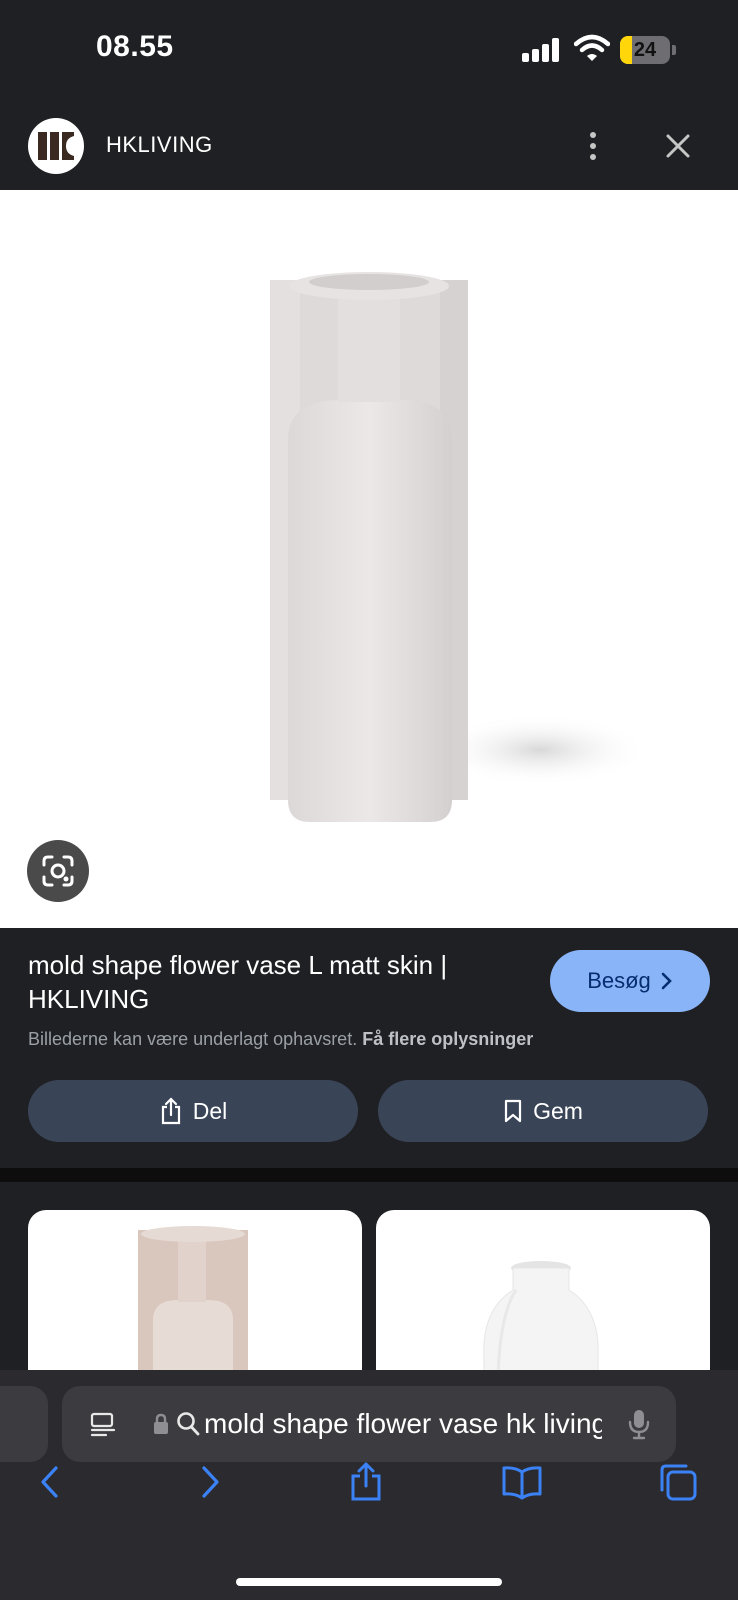  I want to click on section-divider, so click(369, 1175).